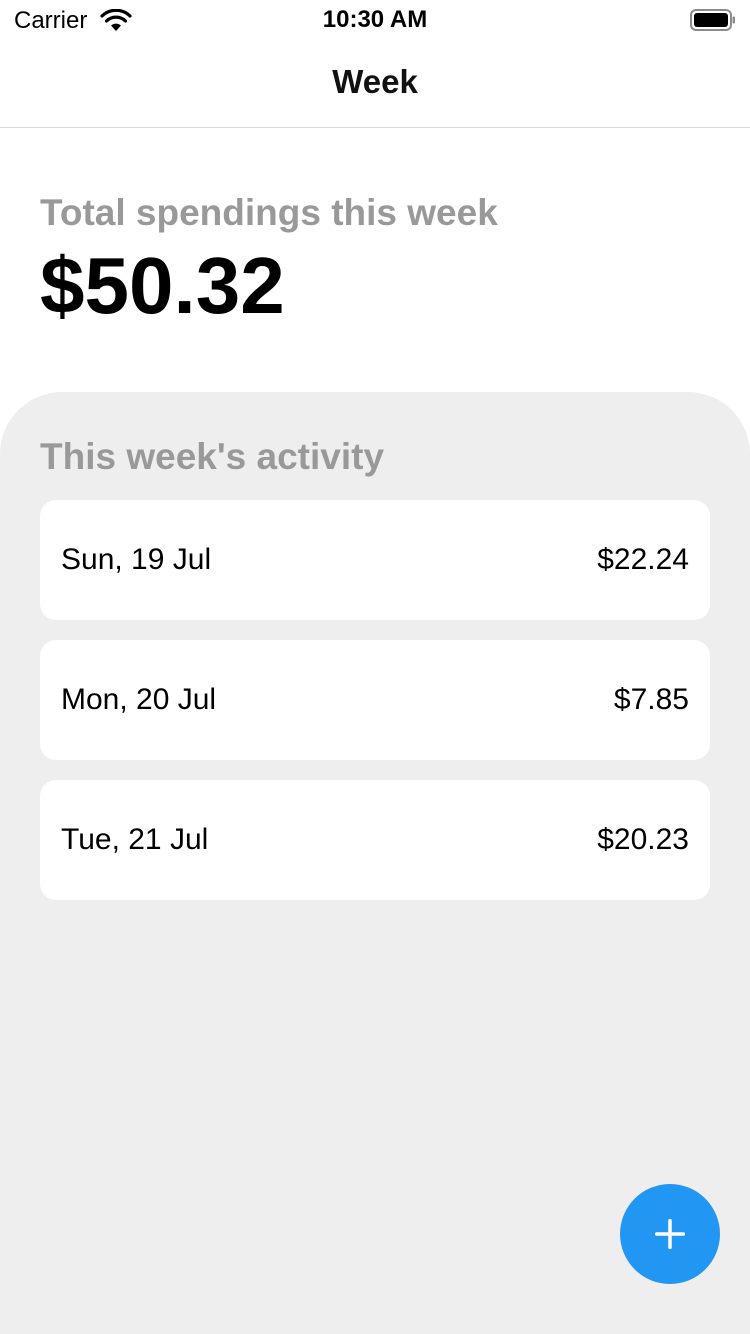  I want to click on activity-row-date: Tue, 21 Jul, so click(135, 839).